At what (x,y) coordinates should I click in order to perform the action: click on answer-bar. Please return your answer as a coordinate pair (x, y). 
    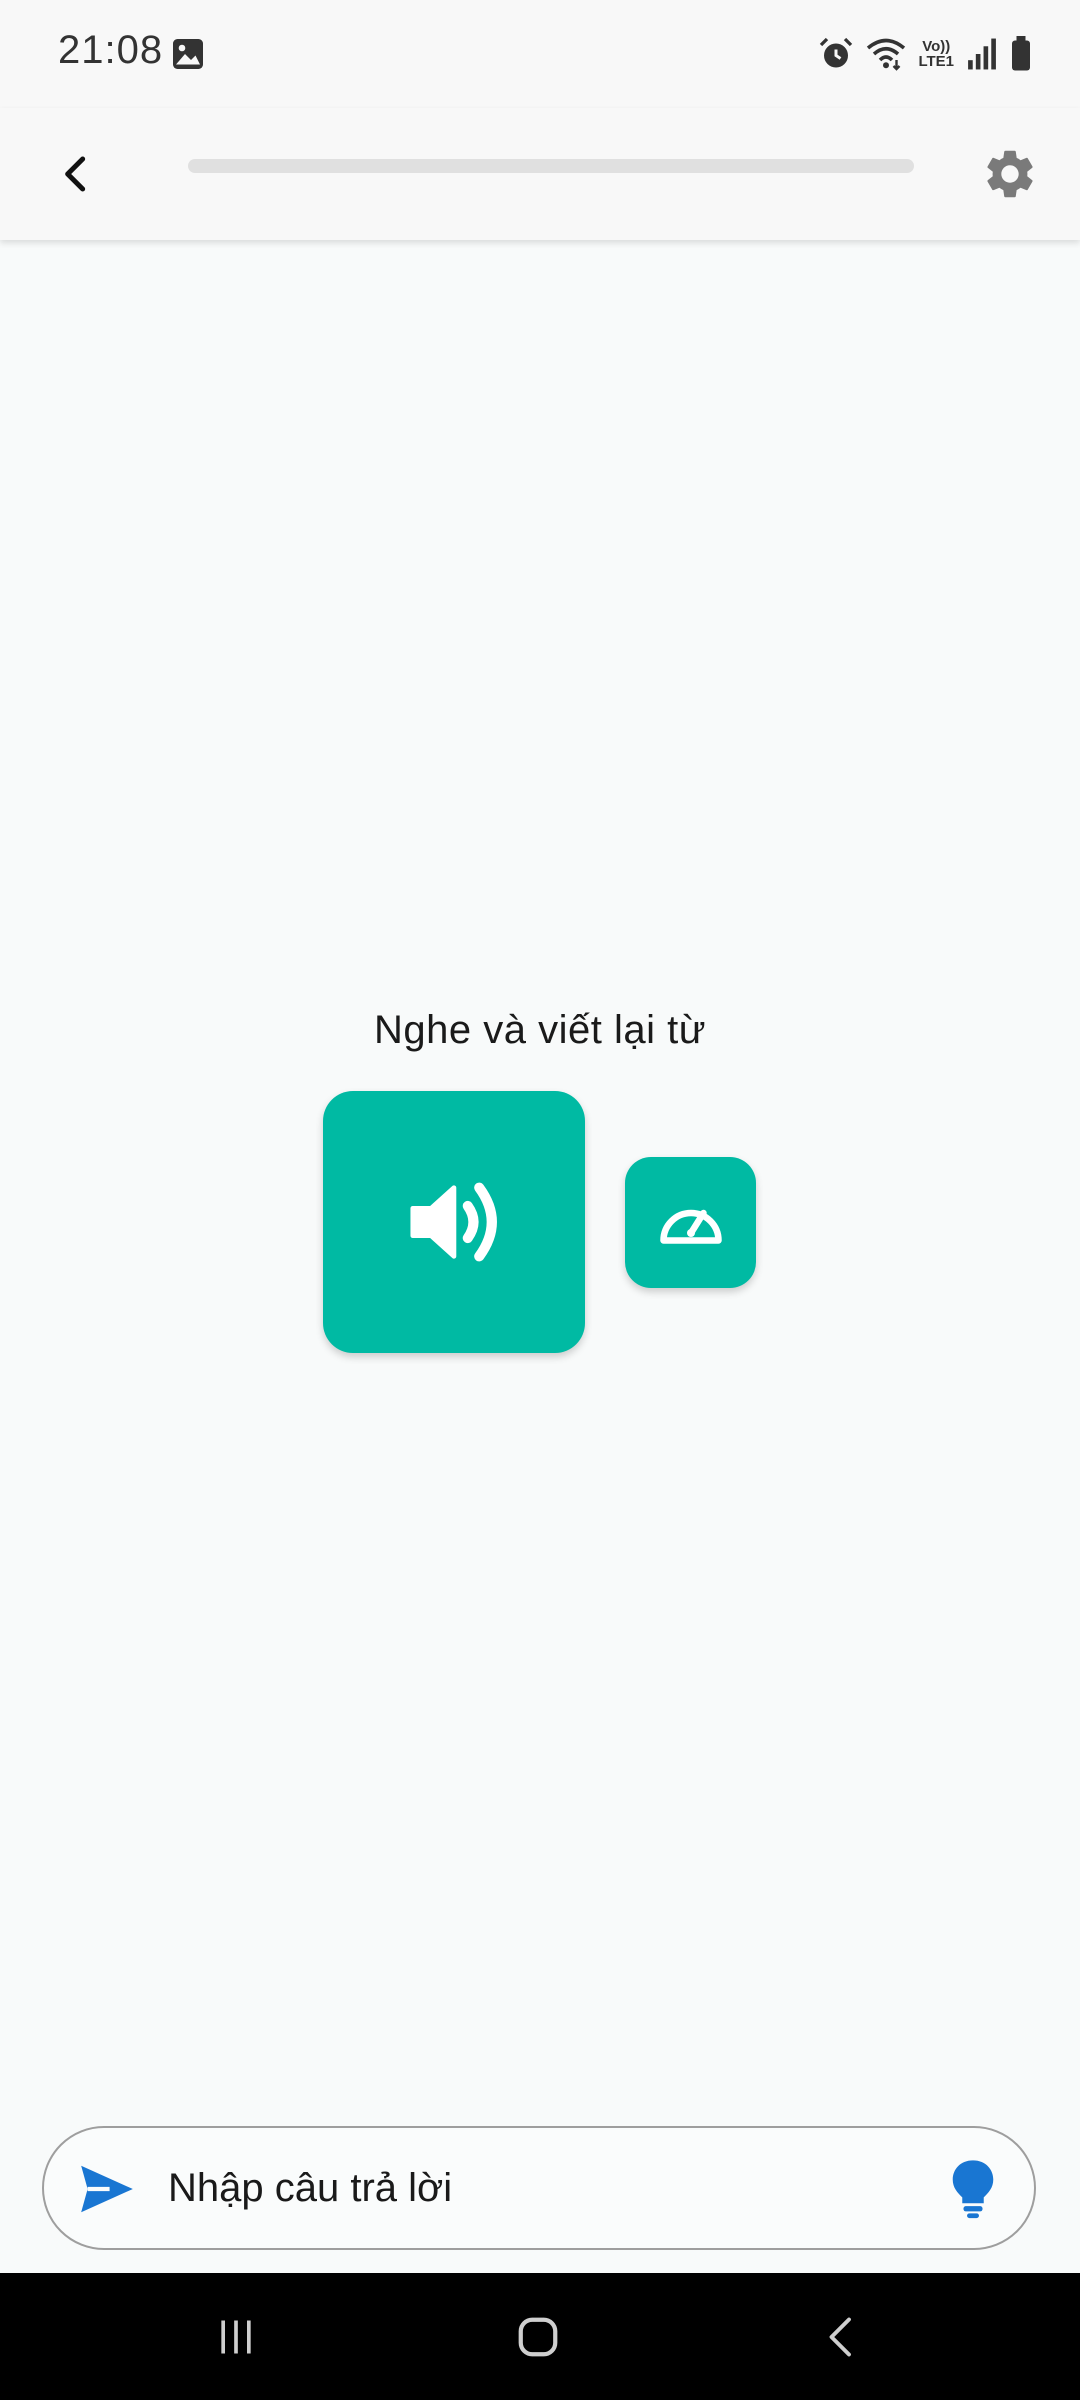
    Looking at the image, I should click on (539, 2188).